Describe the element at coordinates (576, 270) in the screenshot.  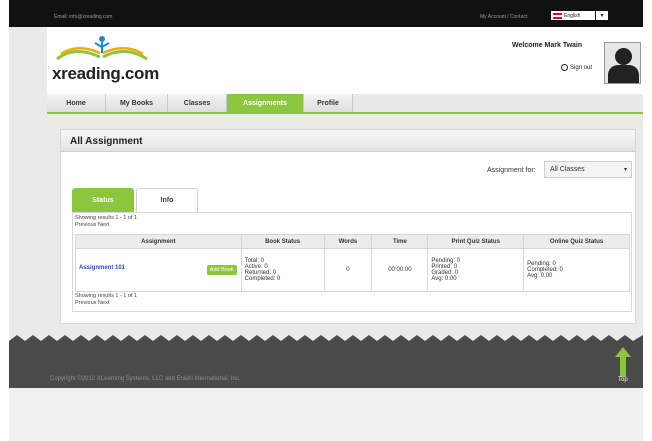
I see `online-quiz-cell: Pending: 0 Completed: 0 Avg: 0.00` at that location.